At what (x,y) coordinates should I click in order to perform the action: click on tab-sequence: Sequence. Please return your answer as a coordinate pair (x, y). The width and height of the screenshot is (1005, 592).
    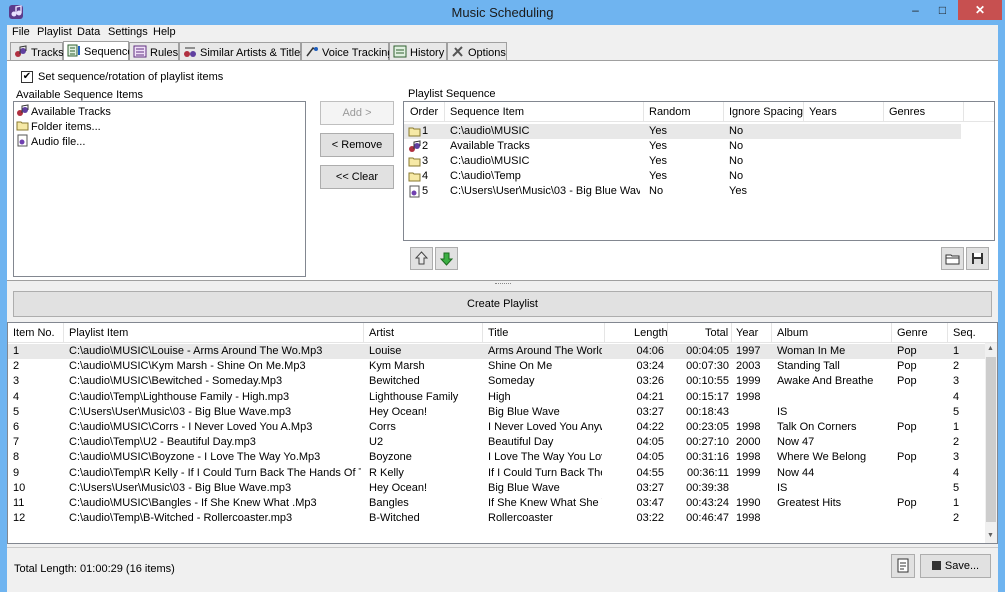
    Looking at the image, I should click on (98, 50).